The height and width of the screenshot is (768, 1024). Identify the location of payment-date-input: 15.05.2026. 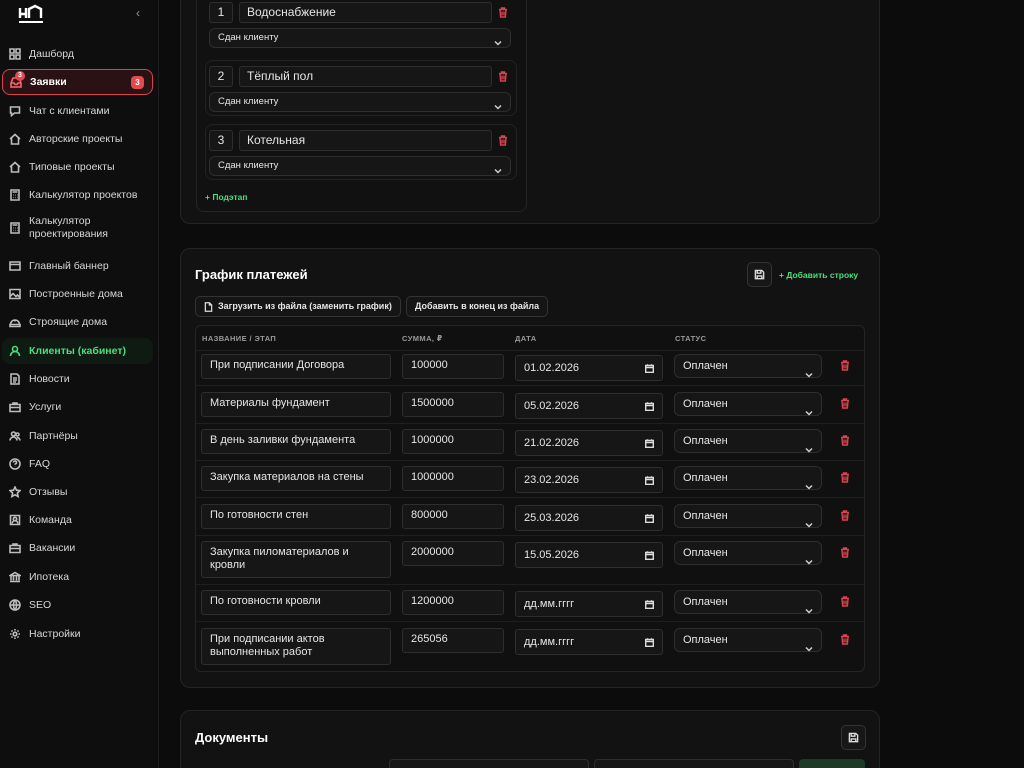
(589, 555).